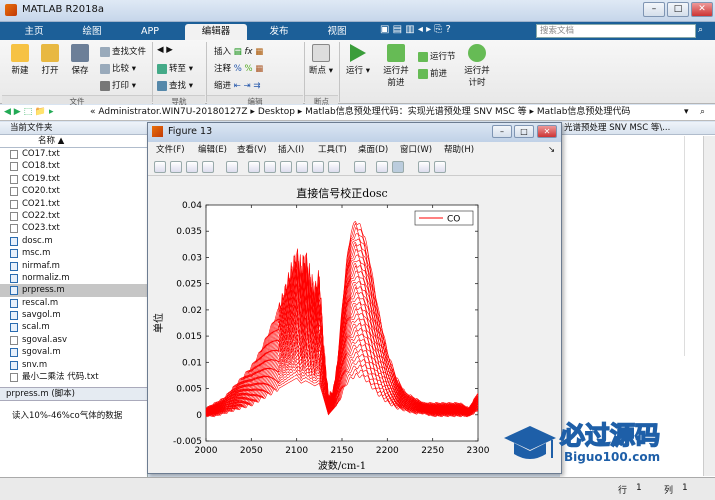  What do you see at coordinates (424, 167) in the screenshot?
I see `hide-plot-tools-icon` at bounding box center [424, 167].